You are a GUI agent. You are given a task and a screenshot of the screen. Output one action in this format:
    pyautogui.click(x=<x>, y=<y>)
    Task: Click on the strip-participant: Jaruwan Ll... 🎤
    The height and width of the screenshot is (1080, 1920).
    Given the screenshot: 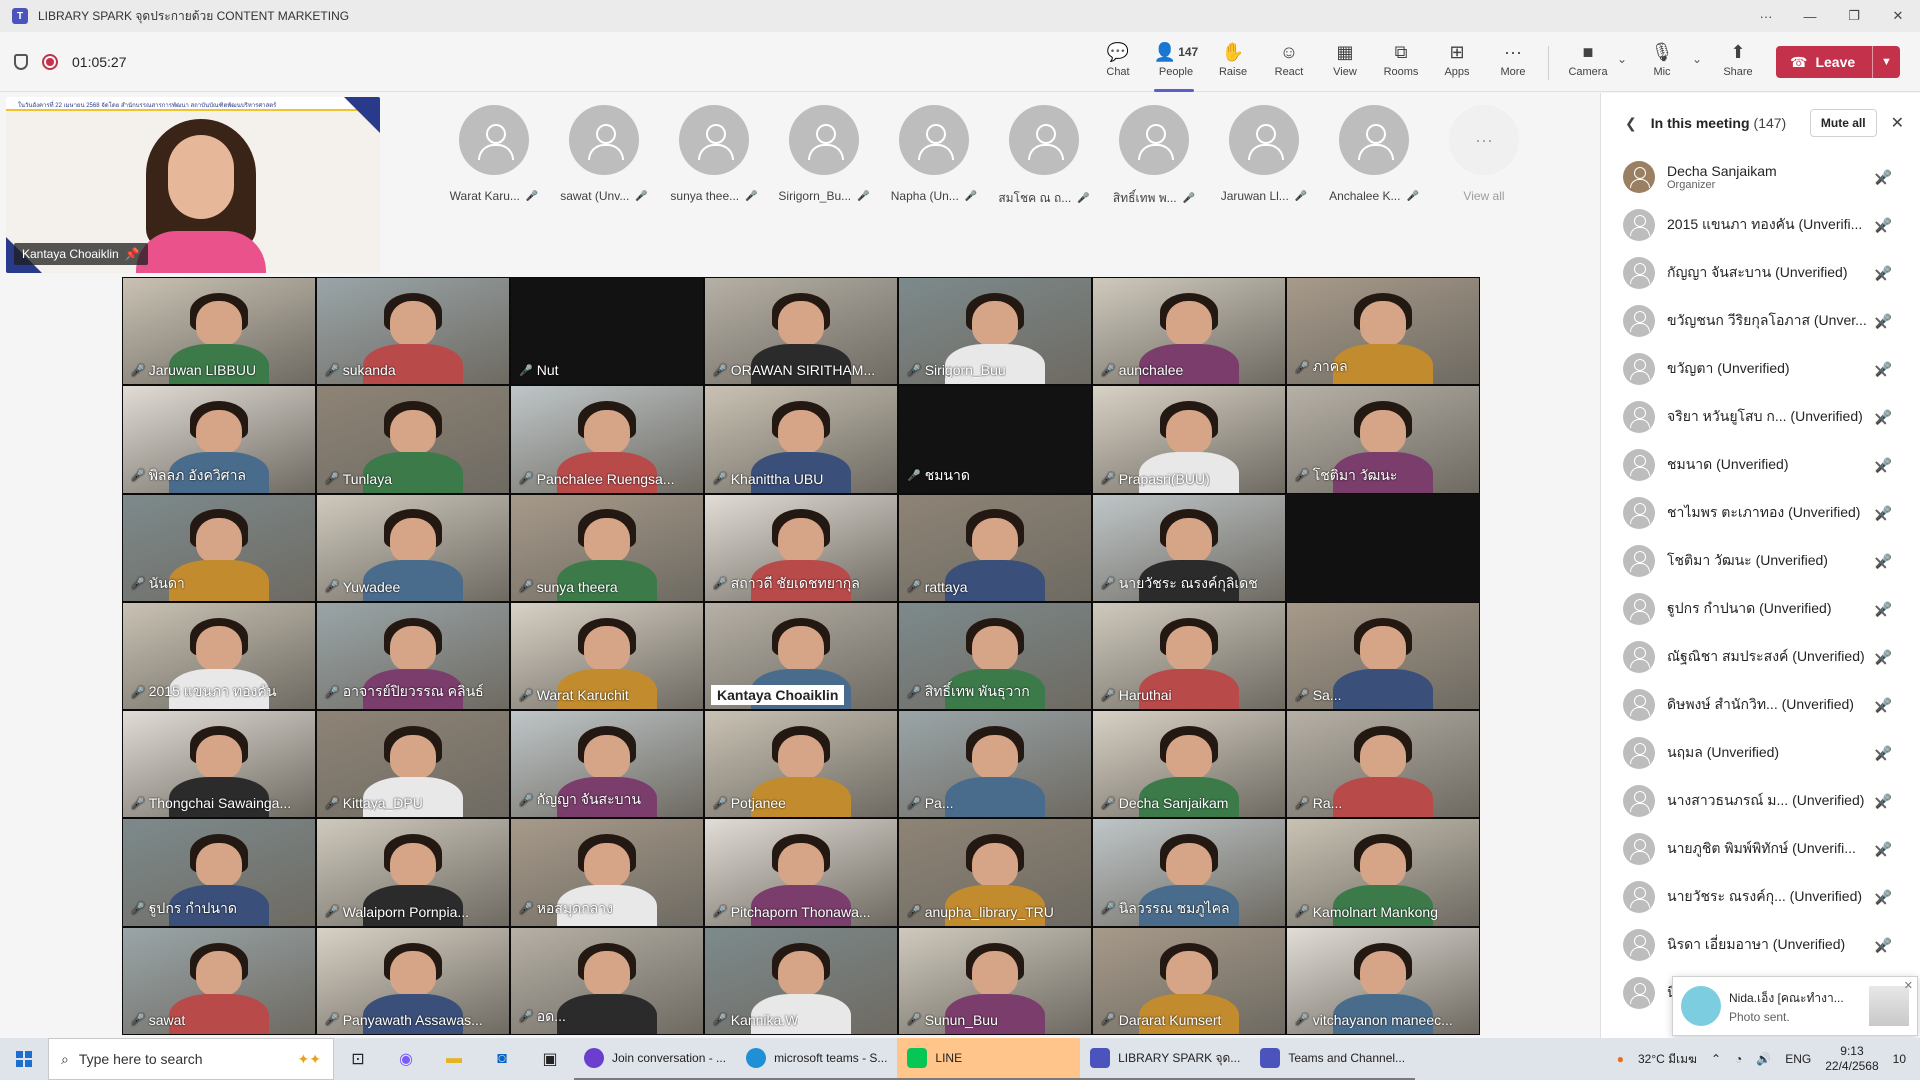 What is the action you would take?
    pyautogui.click(x=1264, y=167)
    